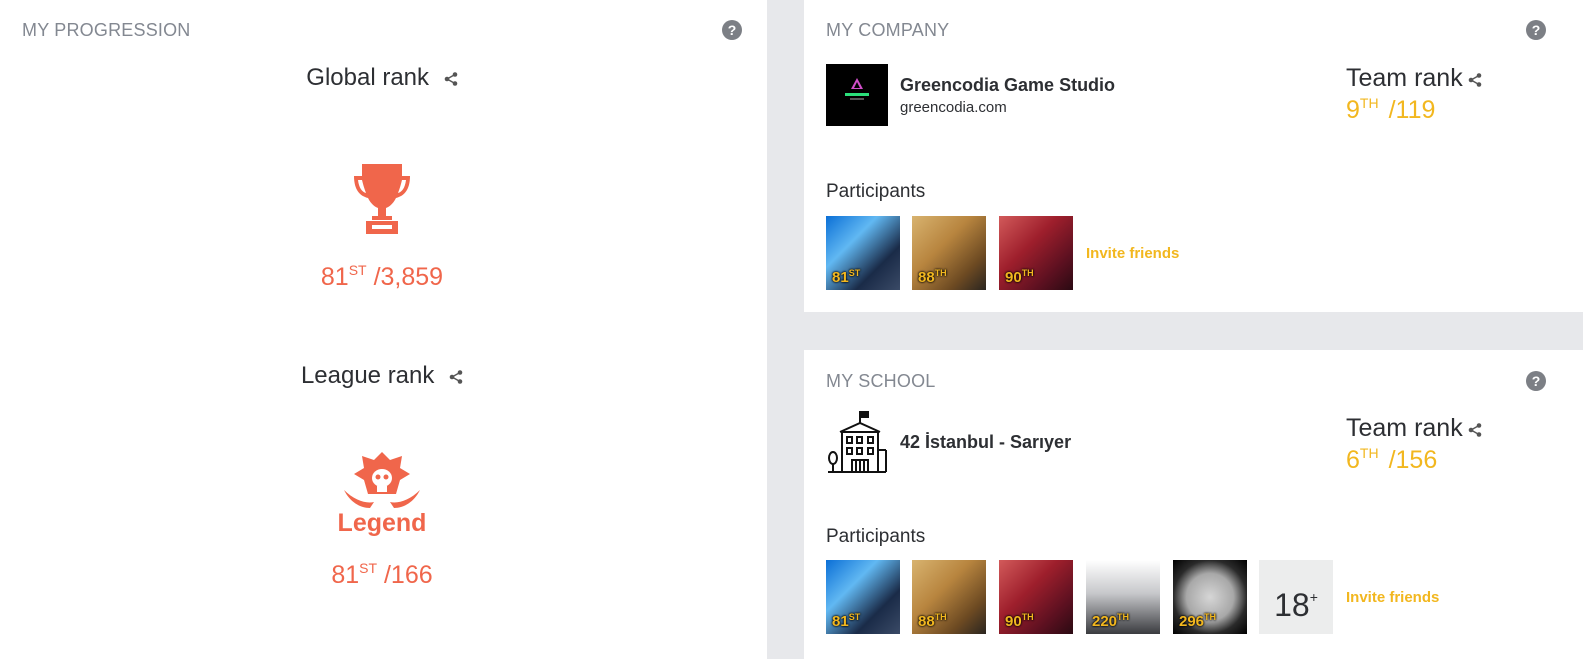 The width and height of the screenshot is (1583, 659). What do you see at coordinates (857, 95) in the screenshot?
I see `company-logo` at bounding box center [857, 95].